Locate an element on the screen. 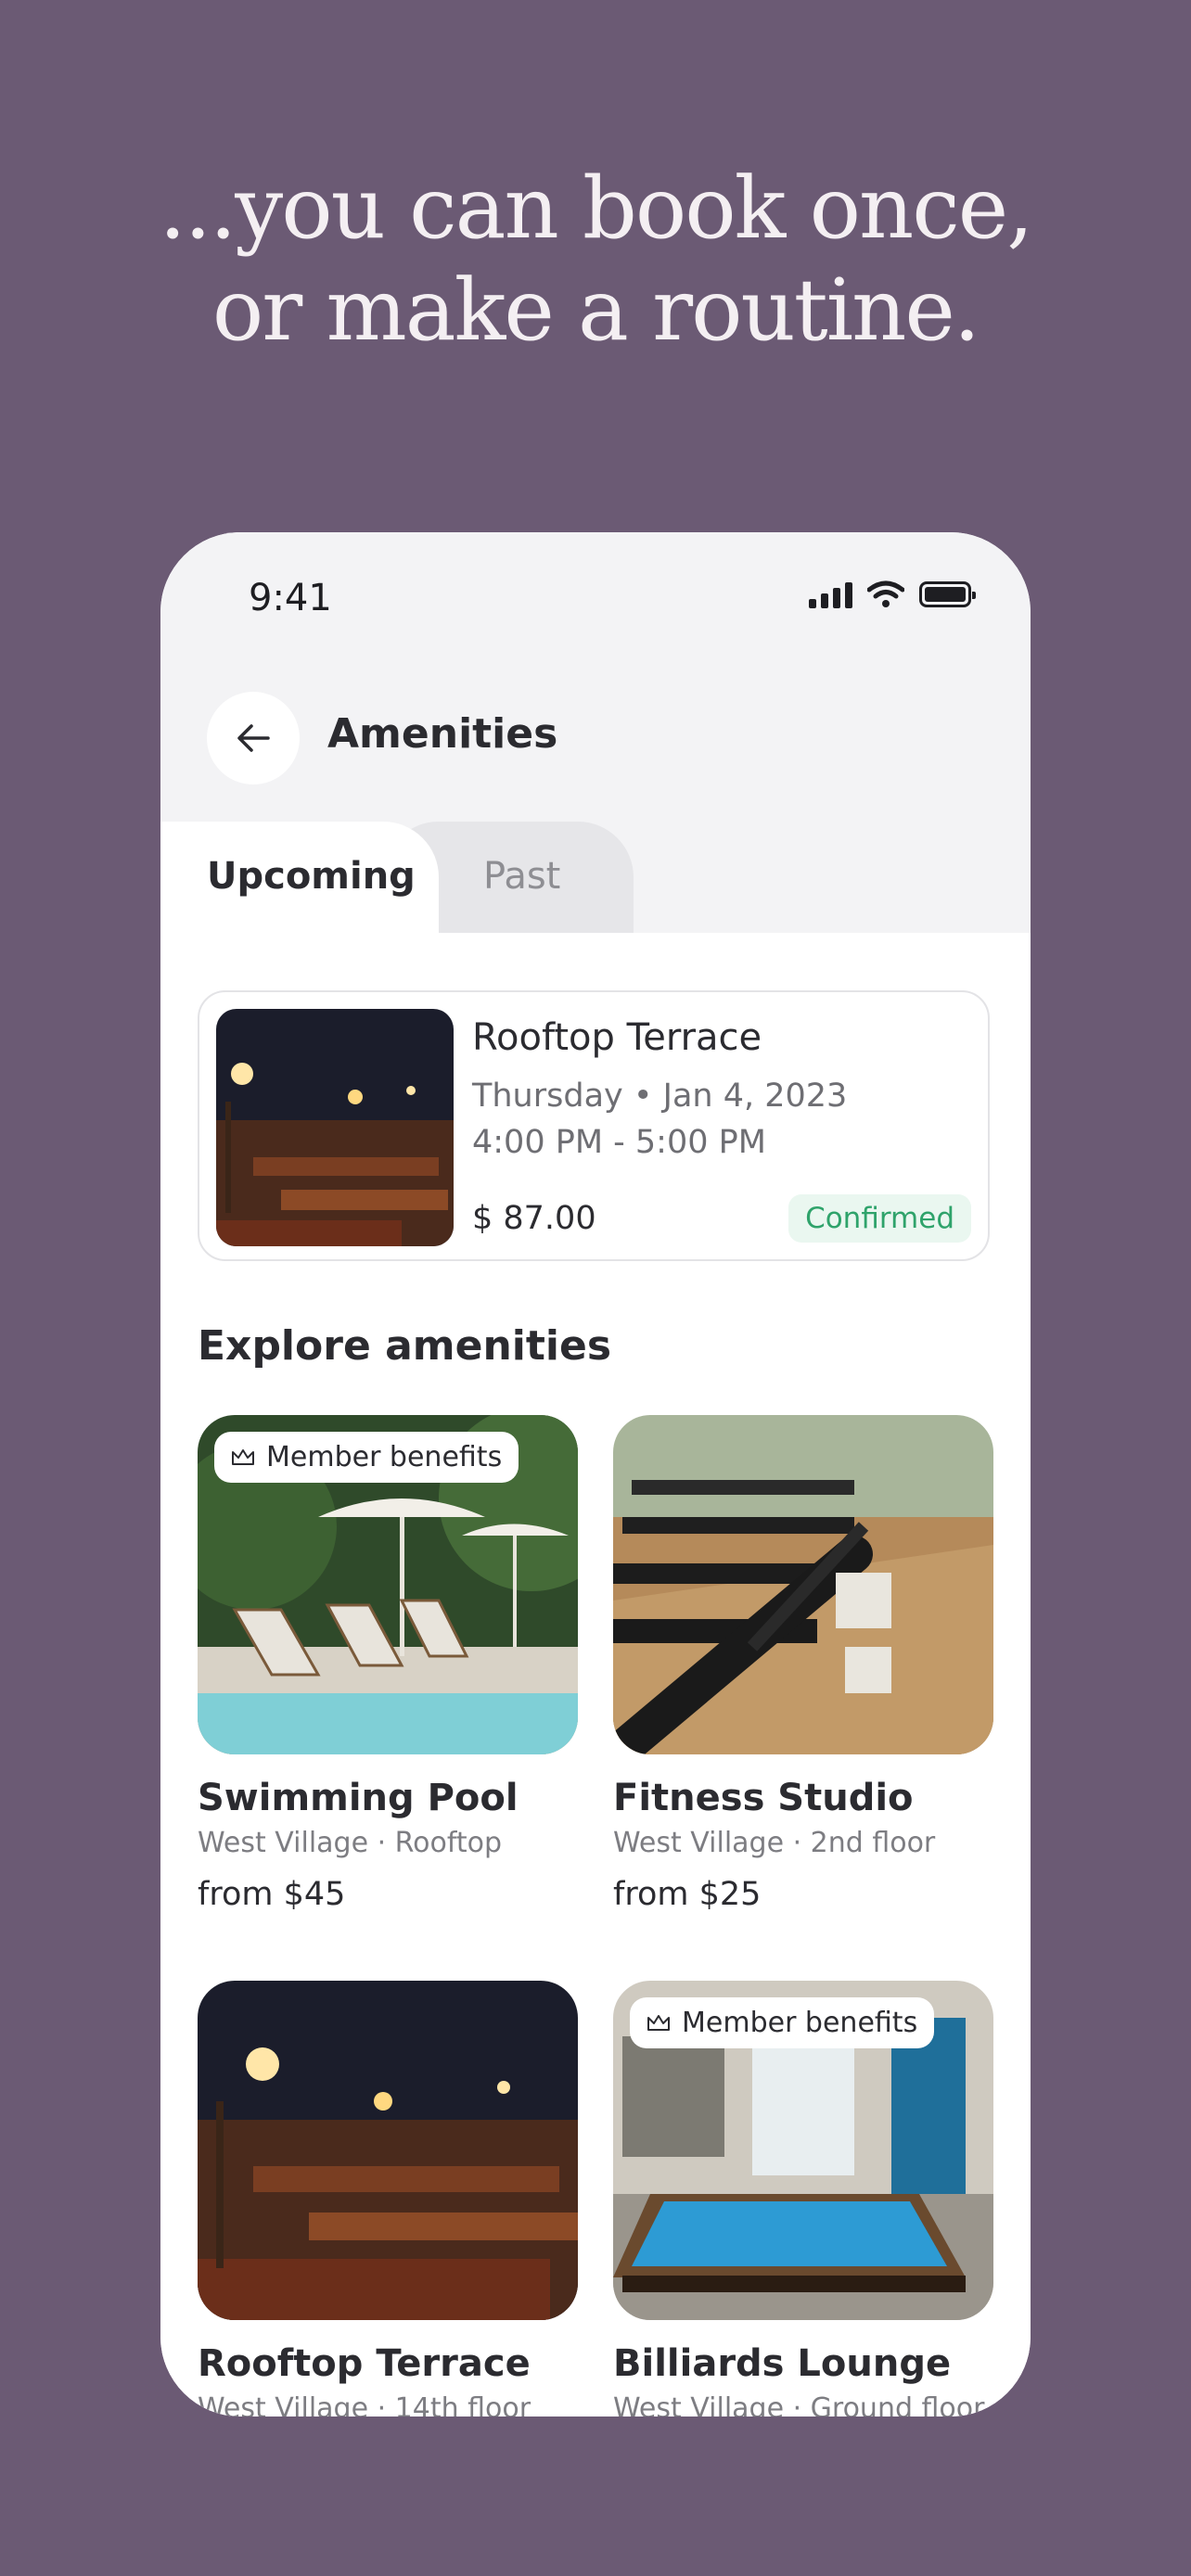 Image resolution: width=1191 pixels, height=2576 pixels. headline: ...you can book once, or make a routine. is located at coordinates (595, 260).